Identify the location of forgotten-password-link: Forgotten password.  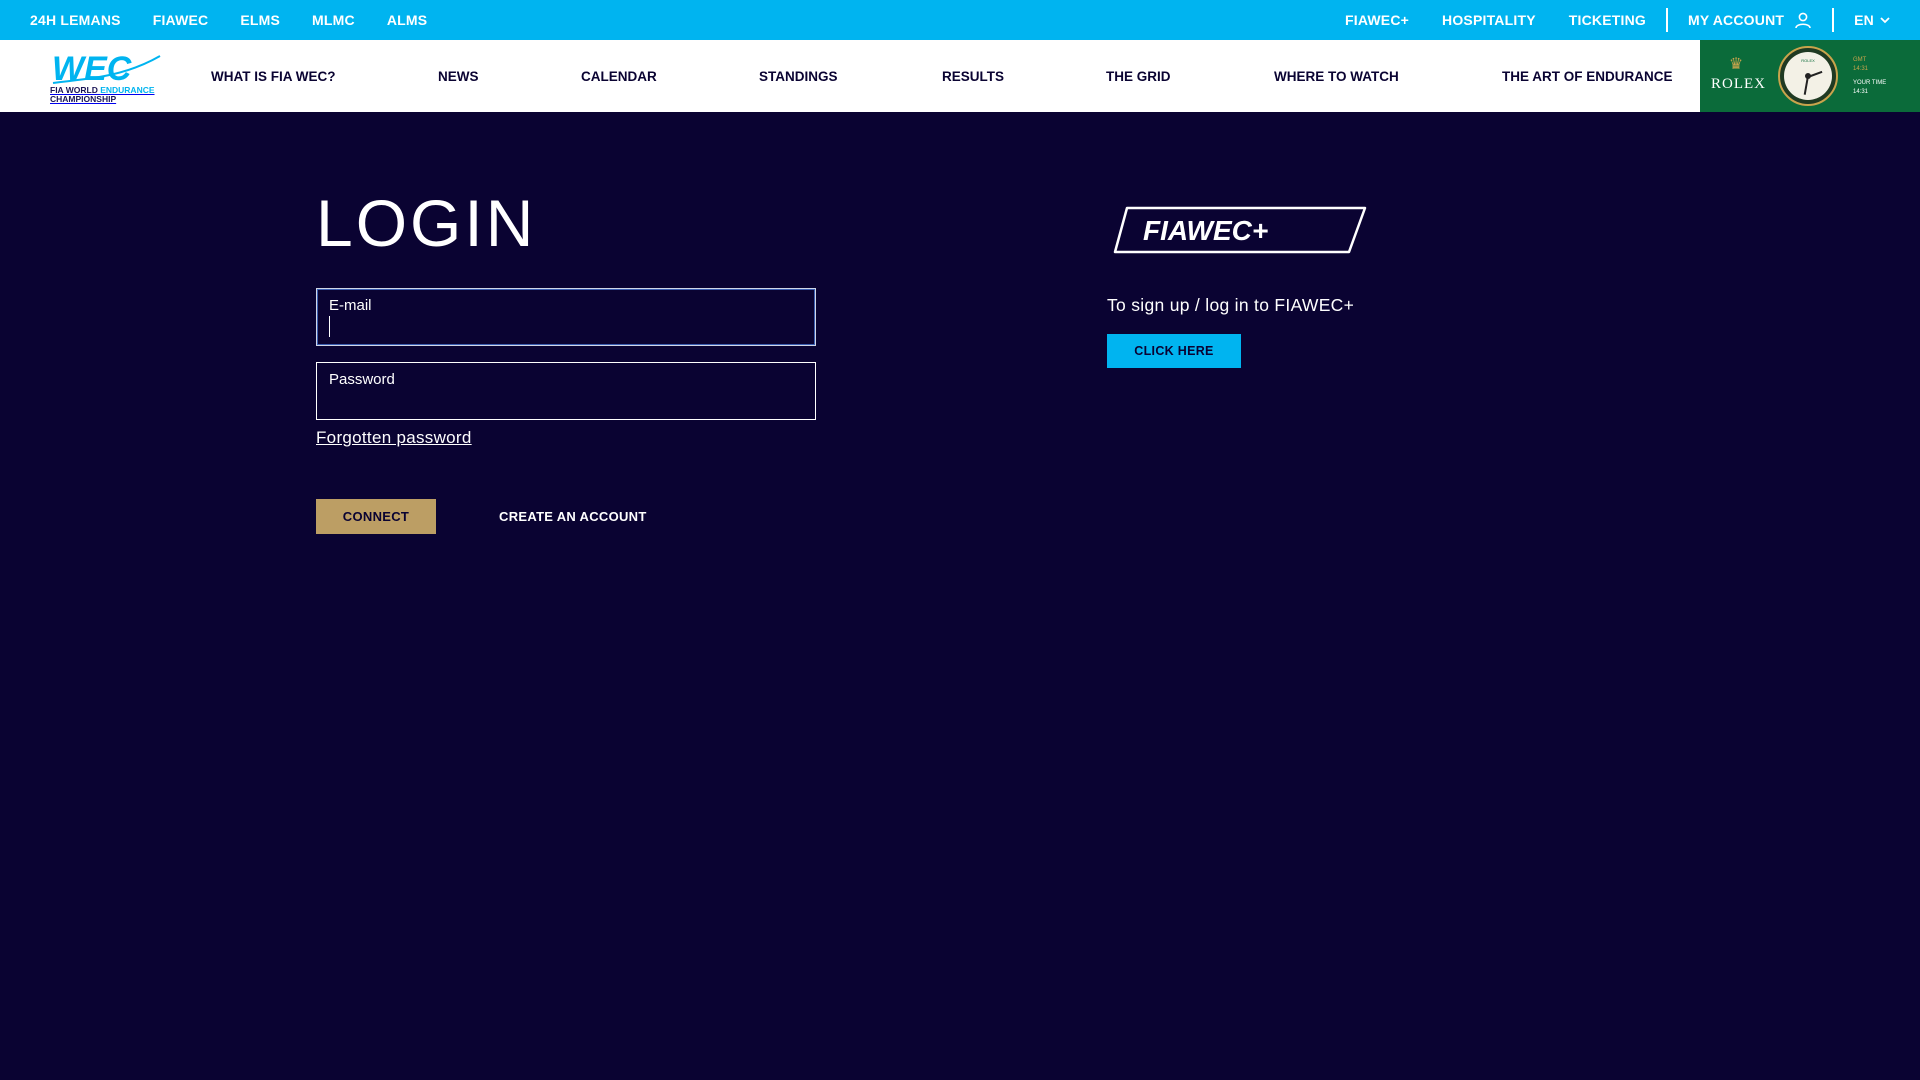
(394, 438).